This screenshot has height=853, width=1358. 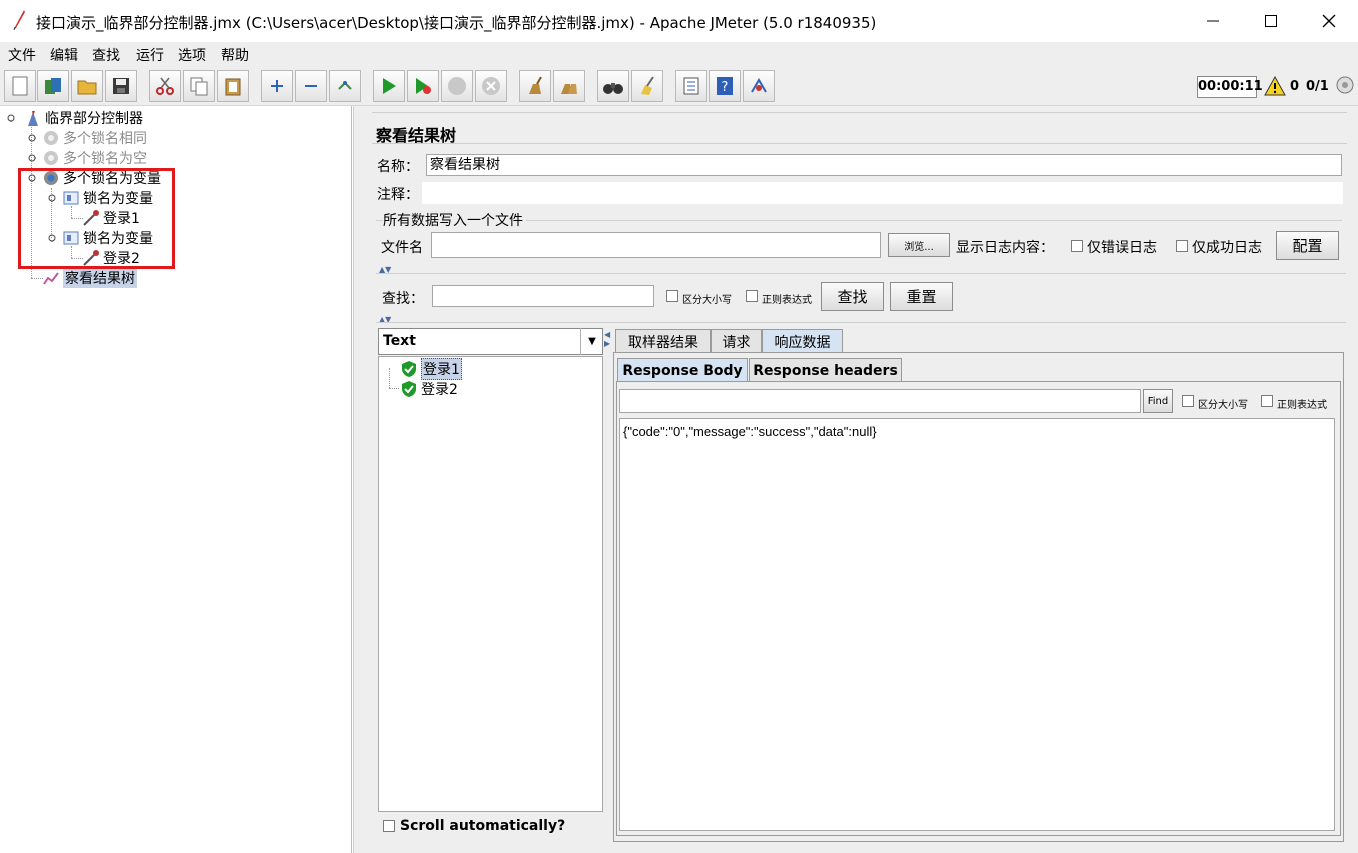 What do you see at coordinates (1005, 248) in the screenshot?
I see `log-display-label: 显示日志内容：` at bounding box center [1005, 248].